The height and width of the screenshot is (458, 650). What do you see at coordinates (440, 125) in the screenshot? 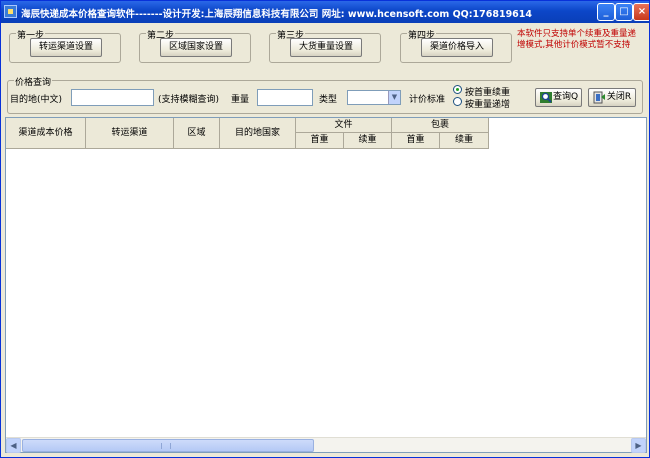
I see `column-group-package: 包裹` at bounding box center [440, 125].